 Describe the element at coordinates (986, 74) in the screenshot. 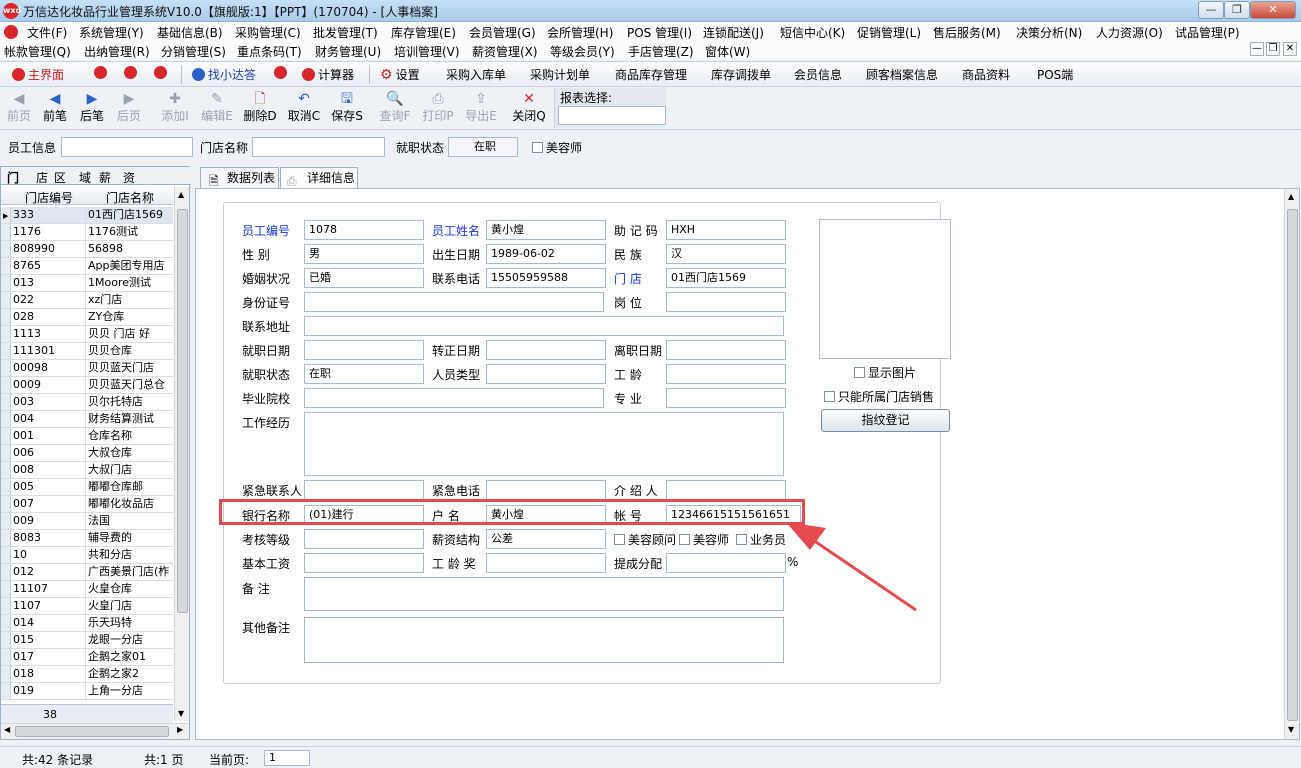

I see `shortcut-product: 商品资料` at that location.